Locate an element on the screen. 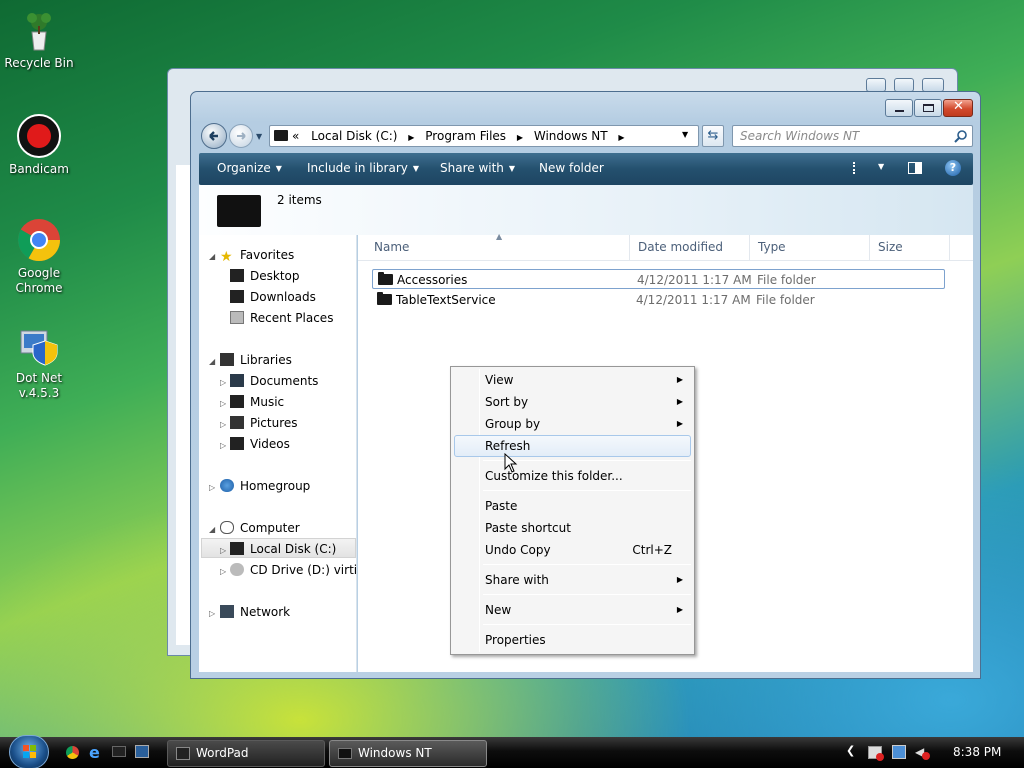 The width and height of the screenshot is (1024, 768). nav-pictures: Pictures is located at coordinates (264, 423).